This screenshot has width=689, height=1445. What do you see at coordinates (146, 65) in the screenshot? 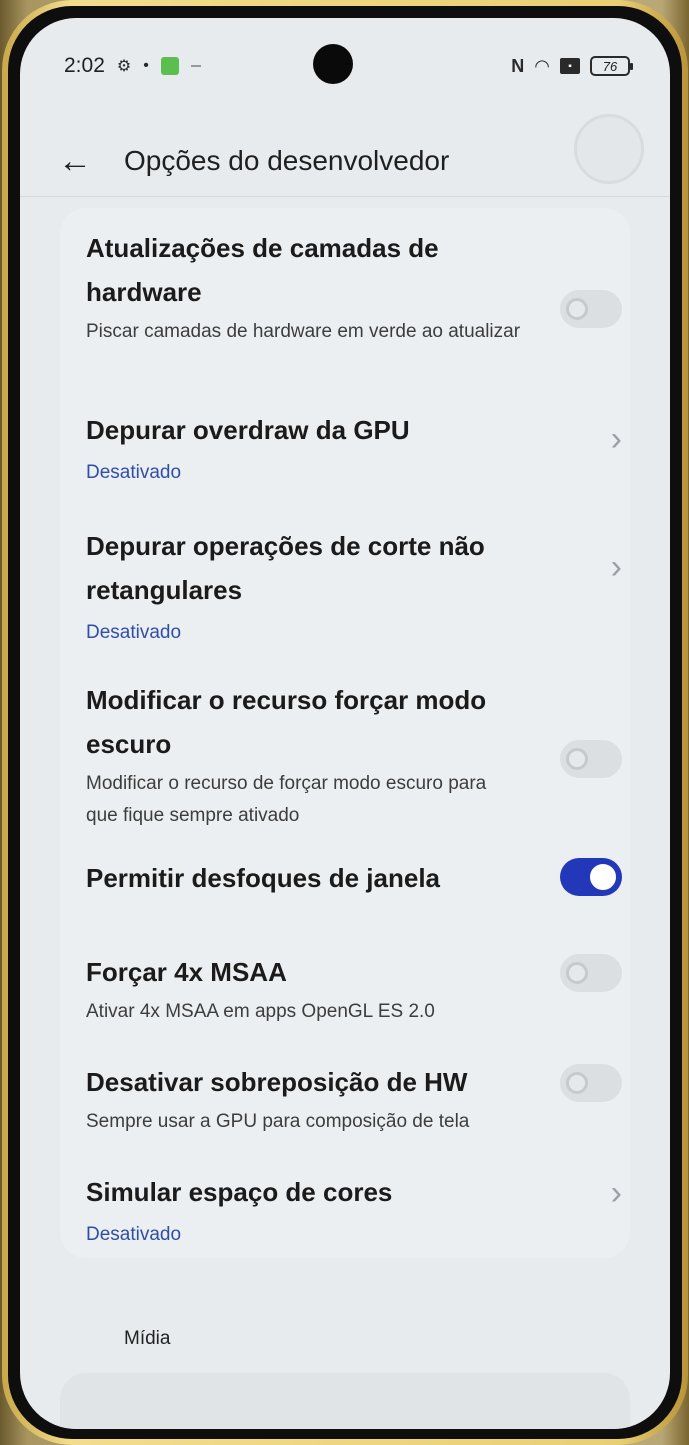
I see `small-status-icon: •` at bounding box center [146, 65].